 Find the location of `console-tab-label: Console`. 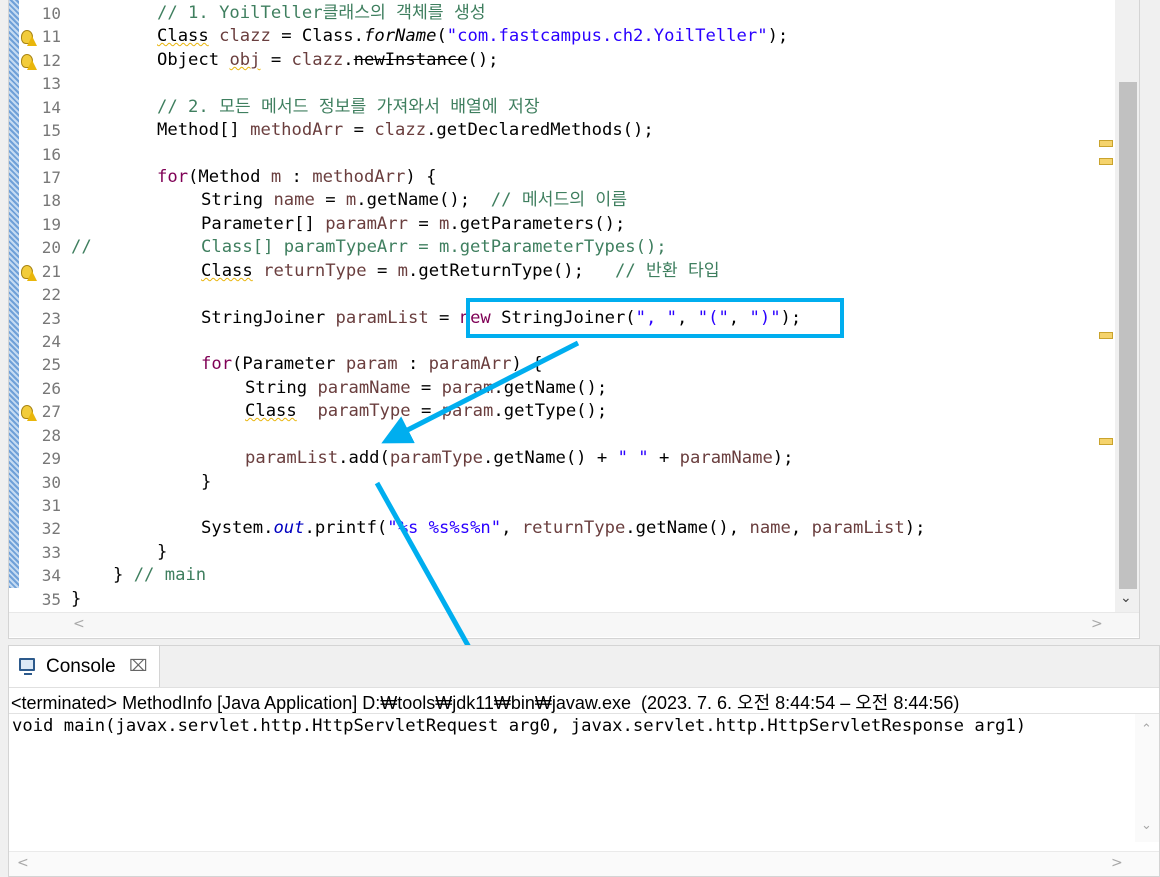

console-tab-label: Console is located at coordinates (81, 666).